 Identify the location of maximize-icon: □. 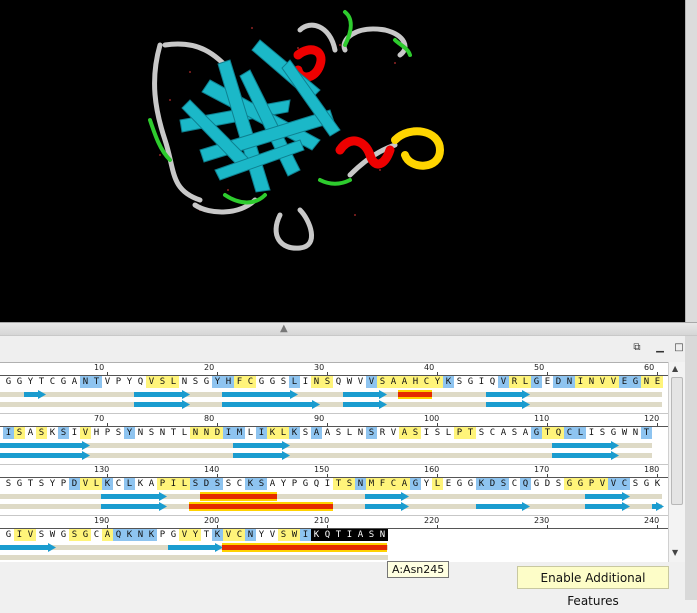
(679, 348).